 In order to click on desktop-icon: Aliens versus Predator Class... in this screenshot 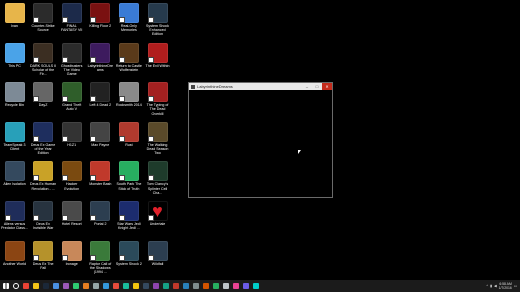, I will do `click(14, 215)`.